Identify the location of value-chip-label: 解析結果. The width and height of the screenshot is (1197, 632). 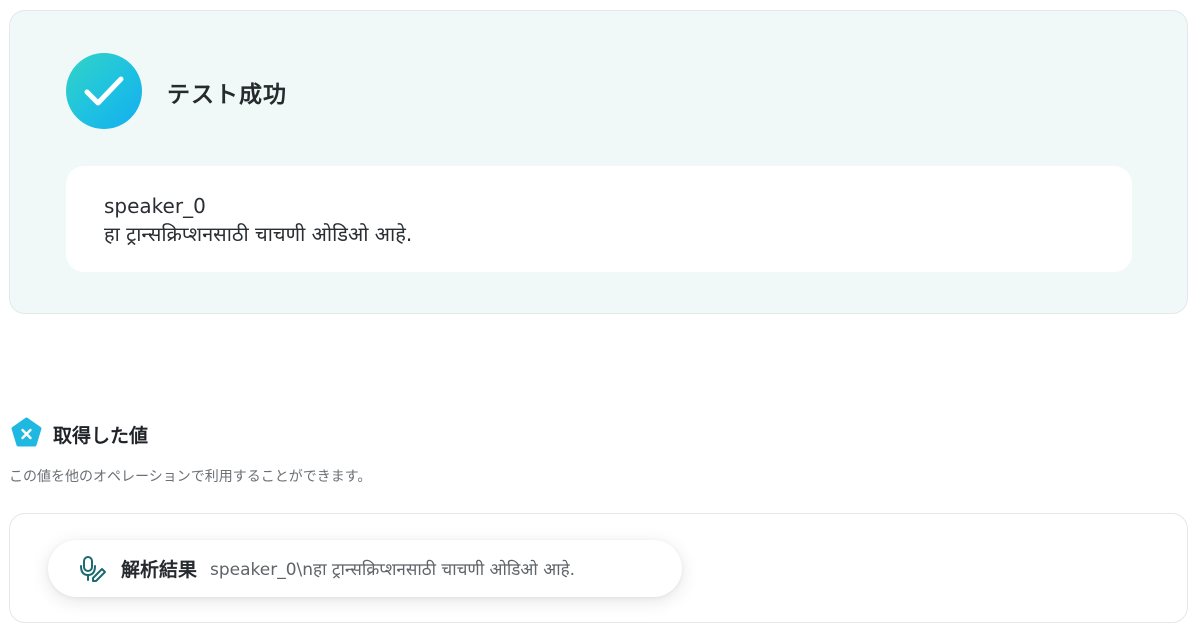
(159, 570).